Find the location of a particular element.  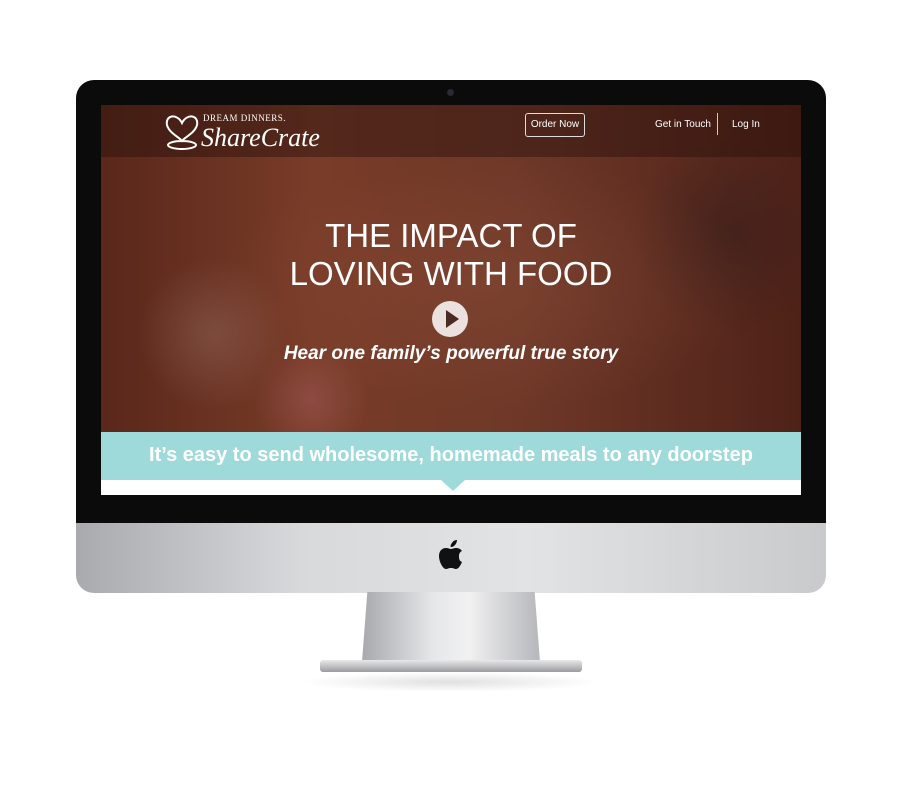

monitor-stand is located at coordinates (451, 627).